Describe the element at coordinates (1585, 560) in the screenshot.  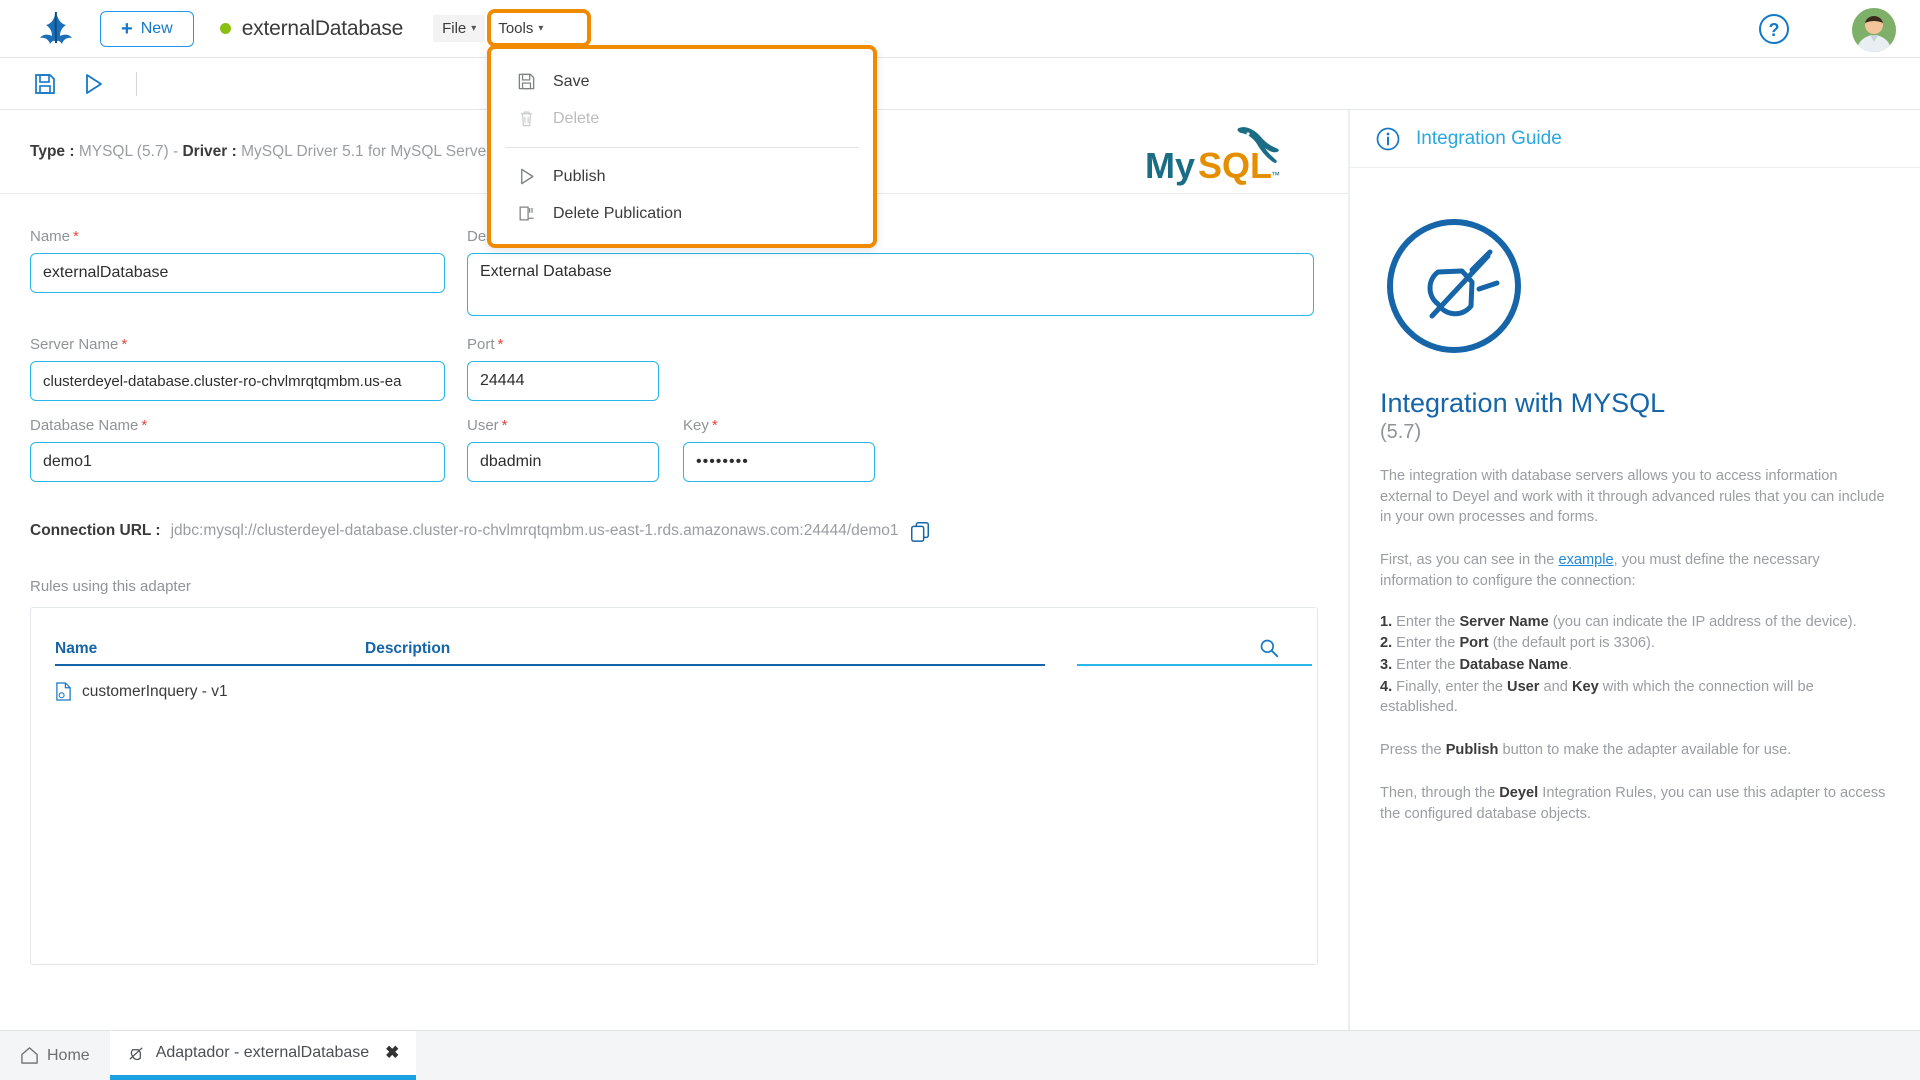
I see `guide-example-link: example` at that location.